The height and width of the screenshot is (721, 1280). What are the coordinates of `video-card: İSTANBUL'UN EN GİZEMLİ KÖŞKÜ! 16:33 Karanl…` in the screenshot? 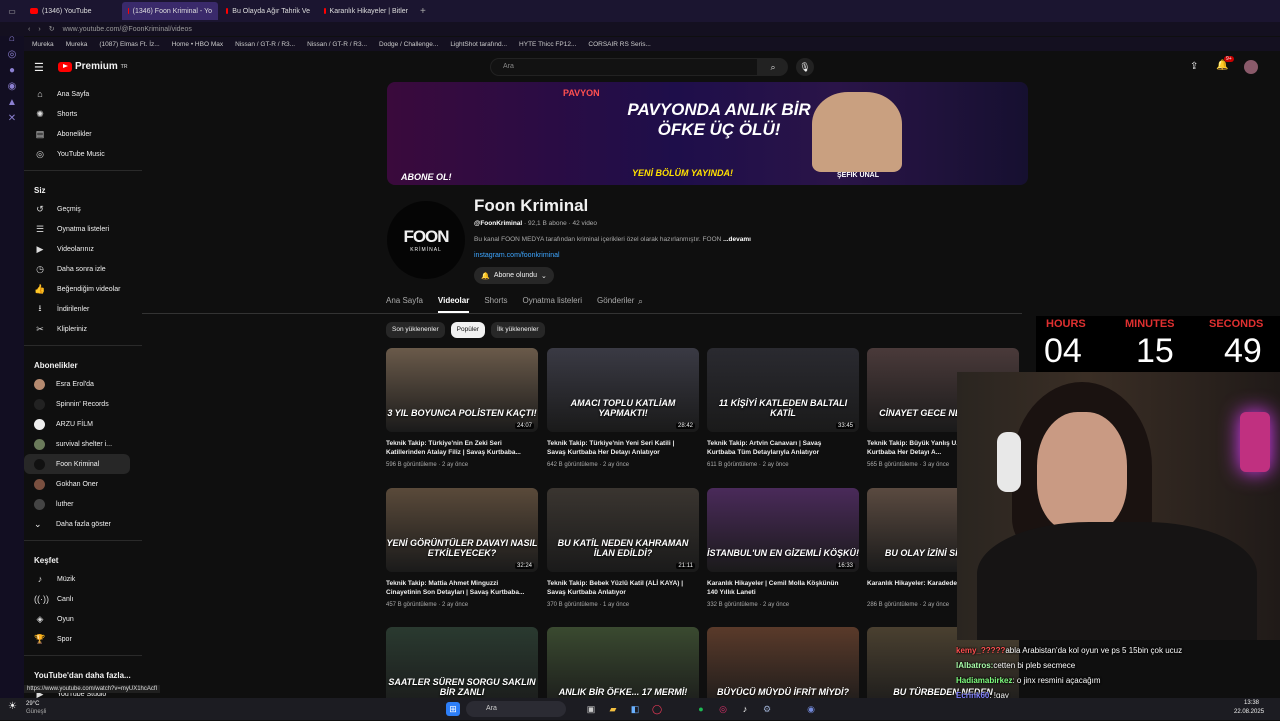 It's located at (783, 548).